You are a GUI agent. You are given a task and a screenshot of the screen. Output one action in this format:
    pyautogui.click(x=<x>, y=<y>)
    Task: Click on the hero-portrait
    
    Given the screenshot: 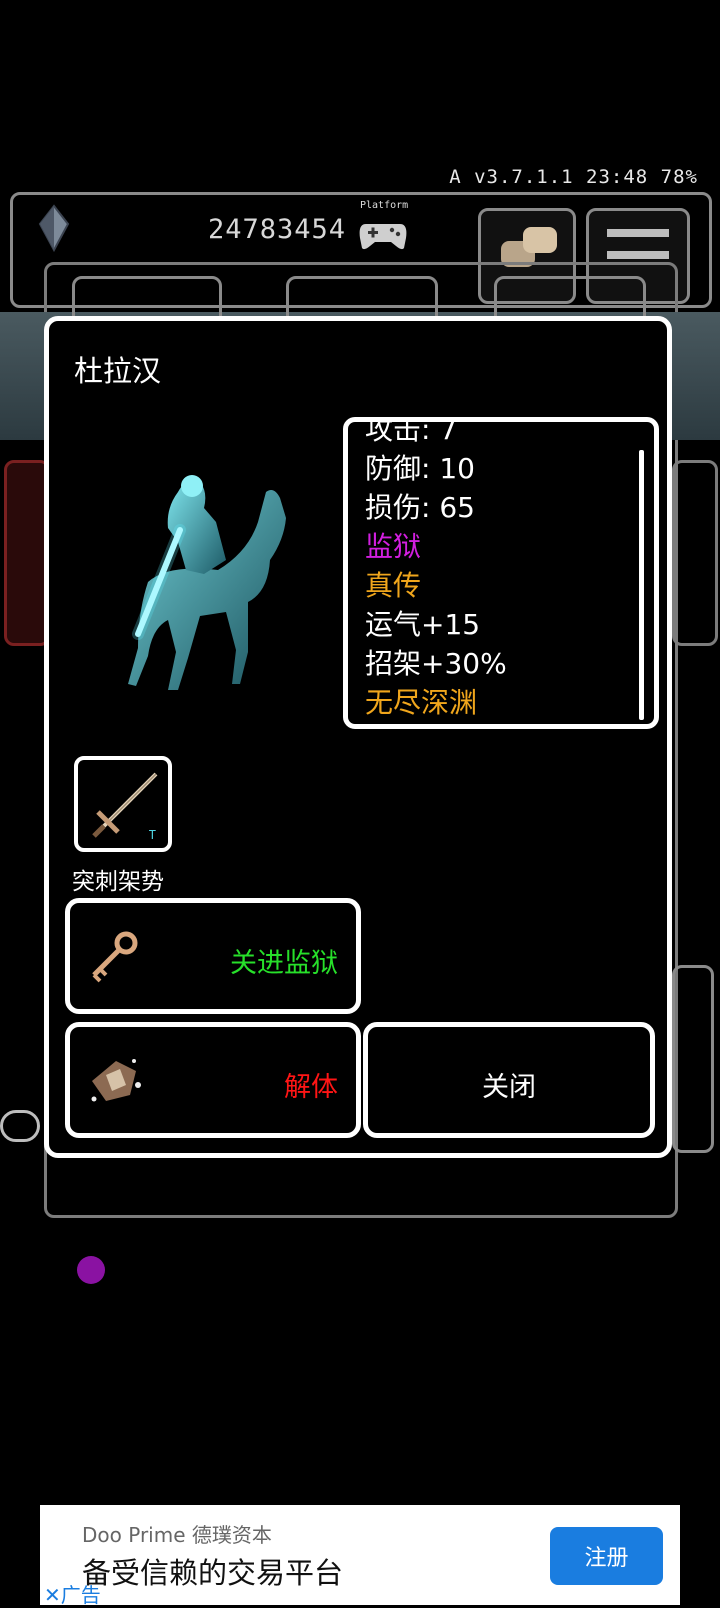 What is the action you would take?
    pyautogui.click(x=207, y=582)
    